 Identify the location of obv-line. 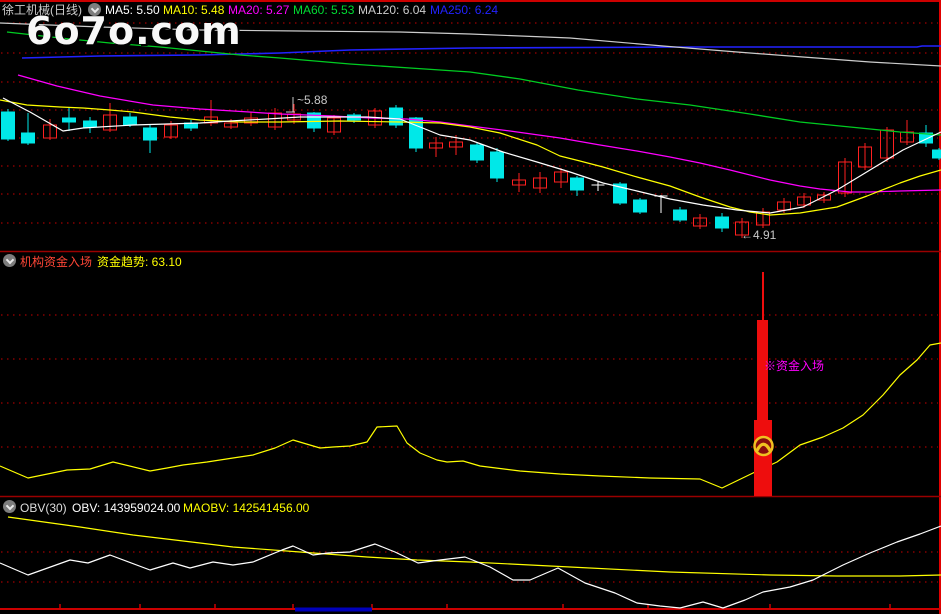
(470, 567).